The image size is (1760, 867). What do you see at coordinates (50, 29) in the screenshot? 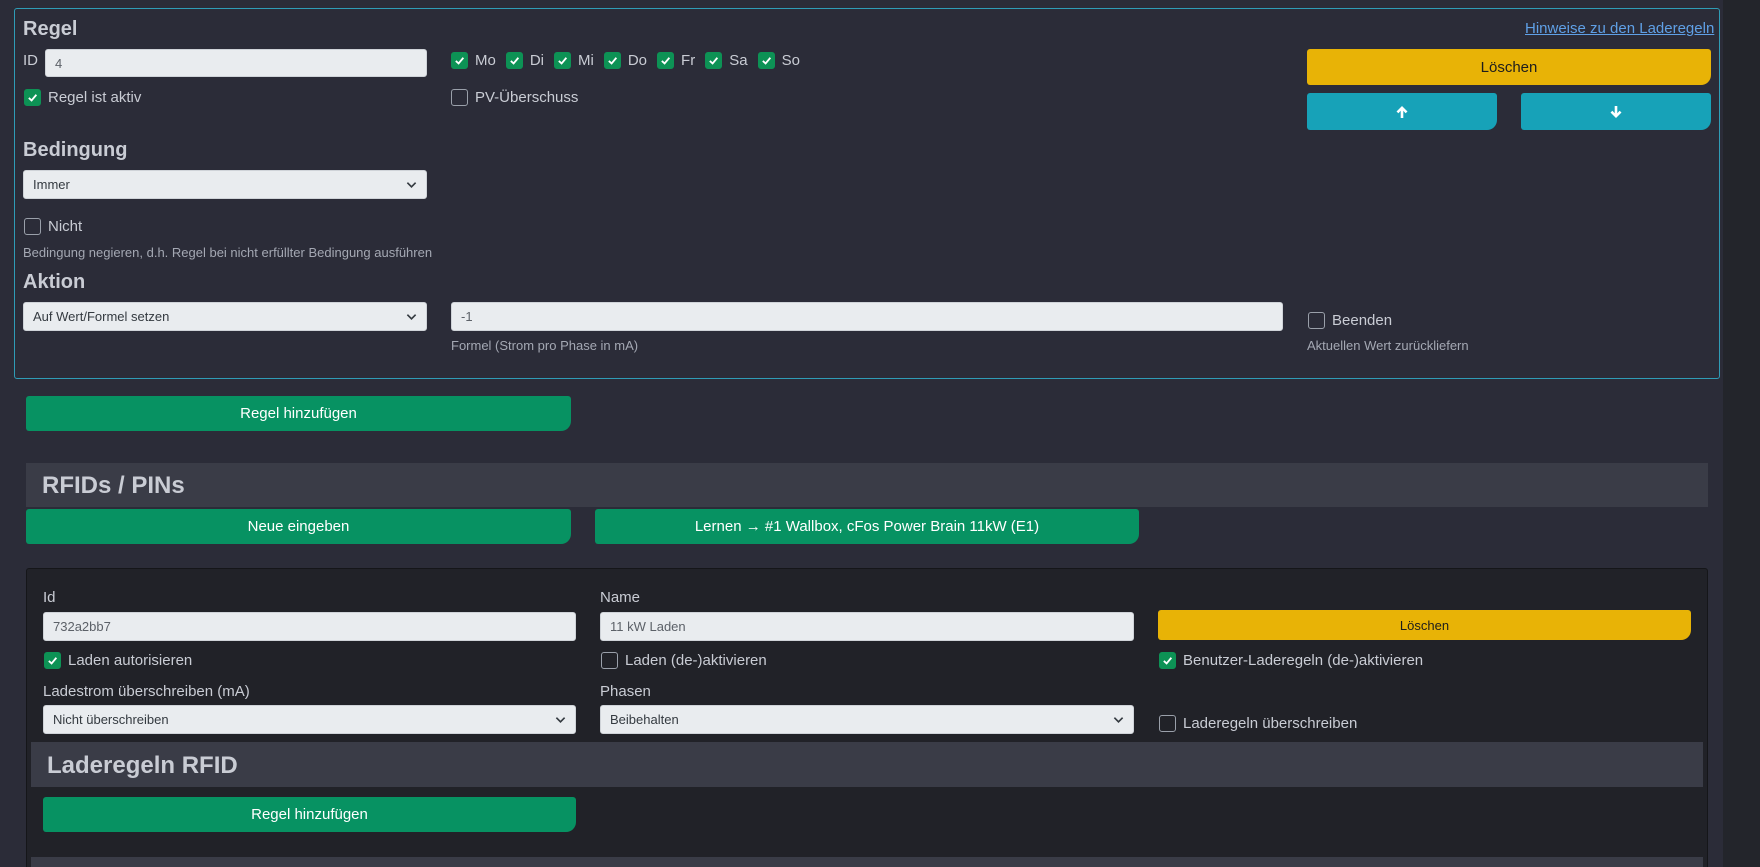
I see `rule-title: Regel` at bounding box center [50, 29].